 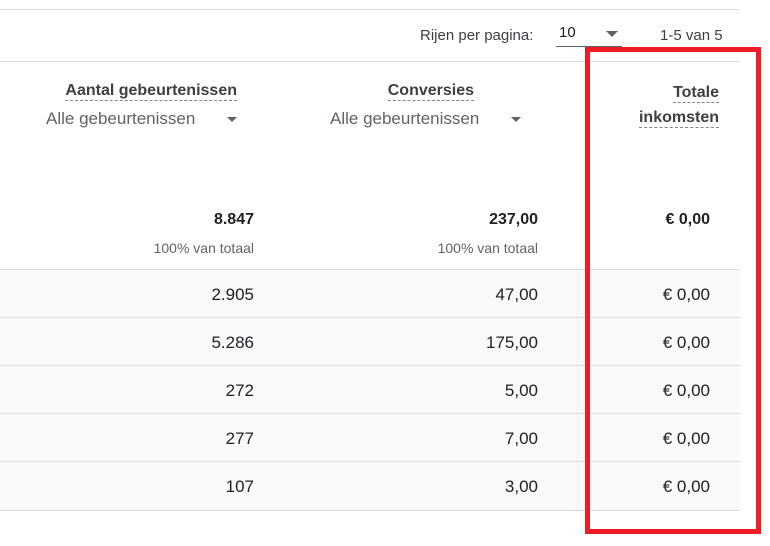 I want to click on total-conversions: 237,00, so click(x=513, y=219).